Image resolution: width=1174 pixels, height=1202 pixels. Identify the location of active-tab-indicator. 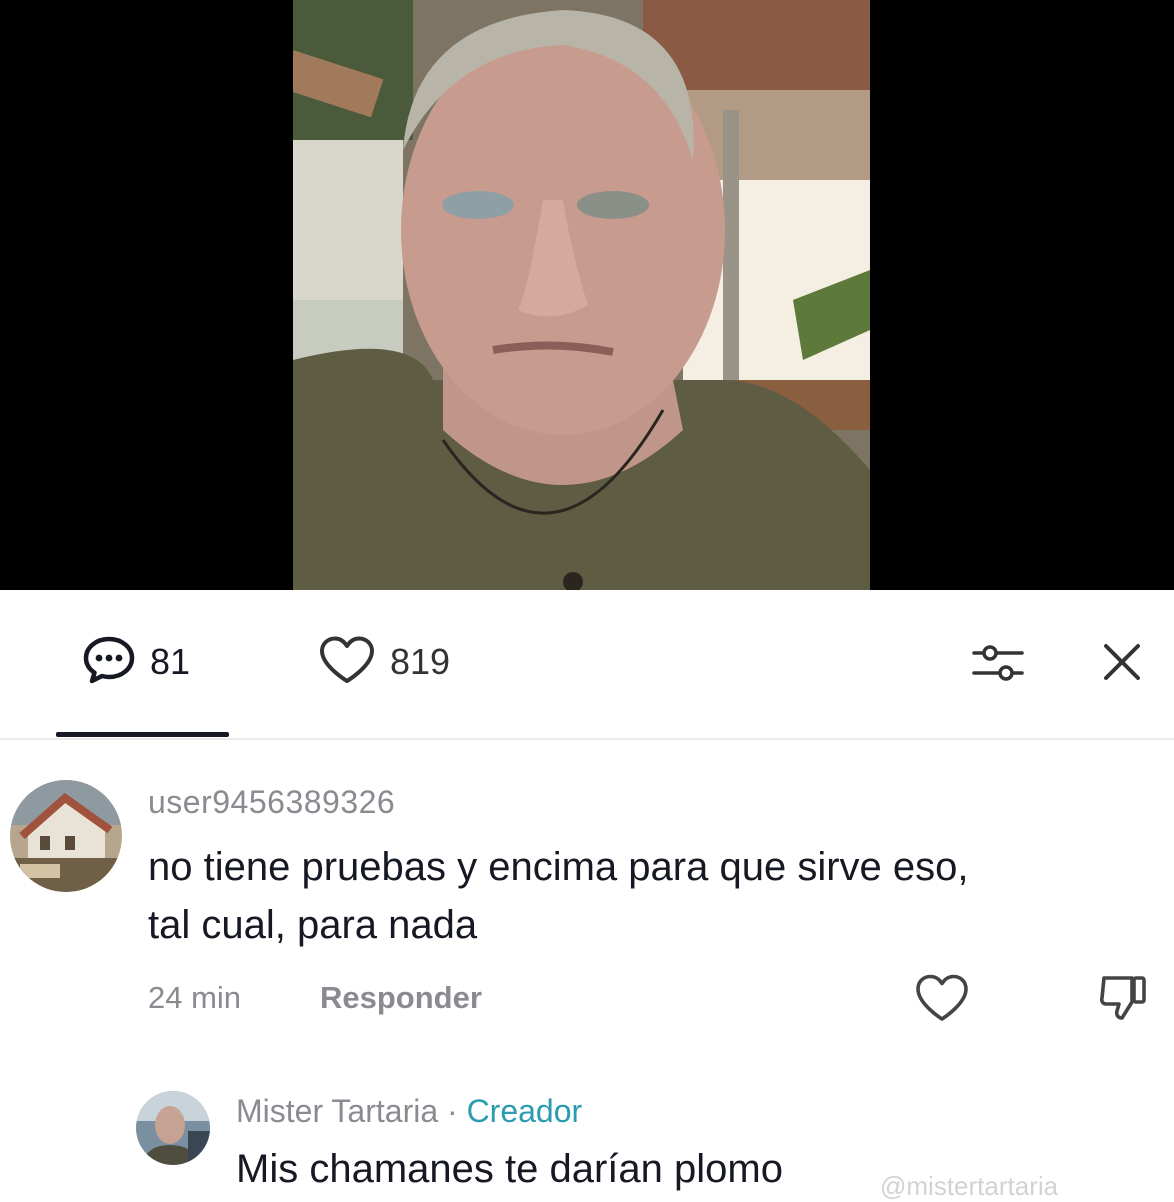
(142, 734).